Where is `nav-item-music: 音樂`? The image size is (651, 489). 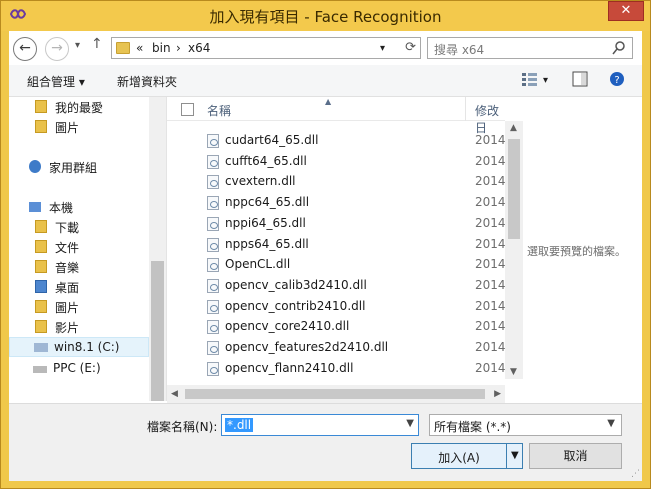
nav-item-music: 音樂 is located at coordinates (79, 267).